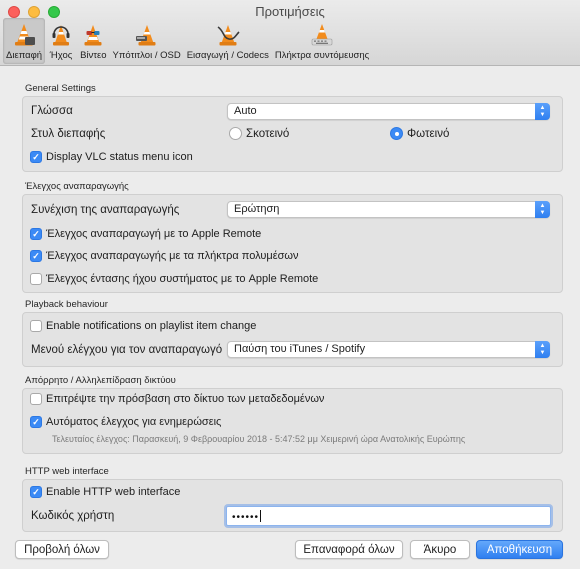 The image size is (580, 569). Describe the element at coordinates (388, 349) in the screenshot. I see `pause-menu-select: Παύση του iTunes / Spotify ▲ ▼` at that location.